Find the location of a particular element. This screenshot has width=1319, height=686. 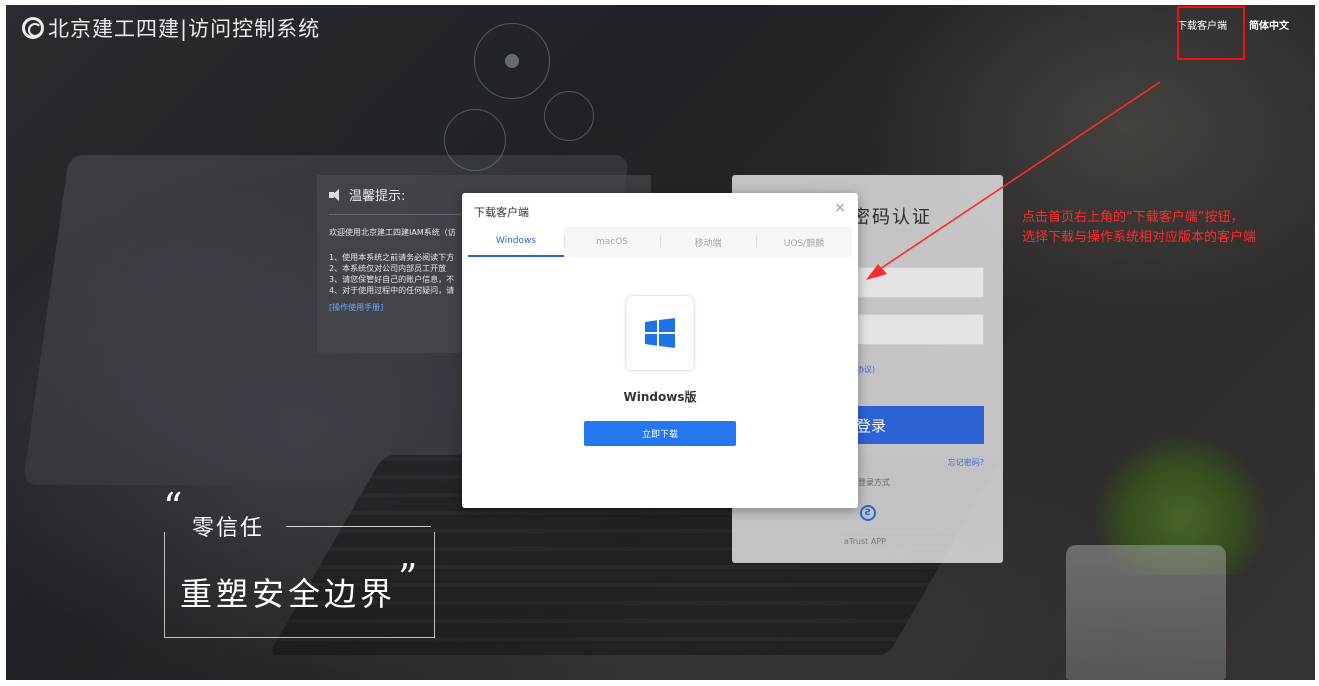

atrust-label: aTrust APP is located at coordinates (865, 541).